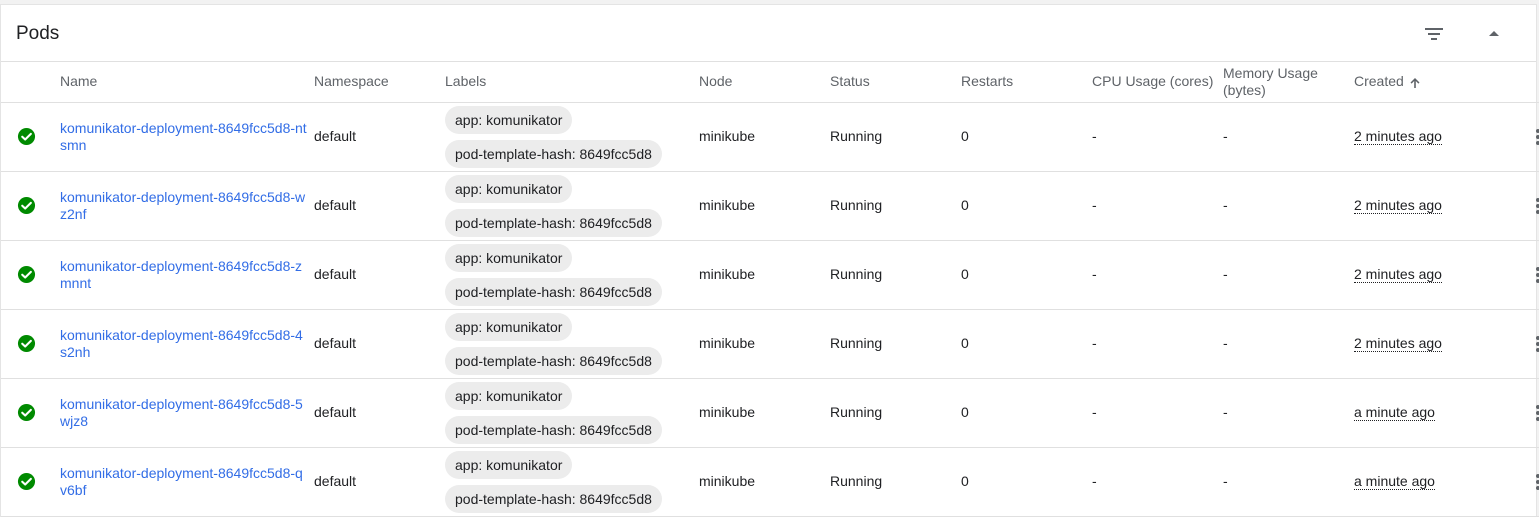 The image size is (1539, 517). What do you see at coordinates (1026, 82) in the screenshot?
I see `header-restarts: Restarts` at bounding box center [1026, 82].